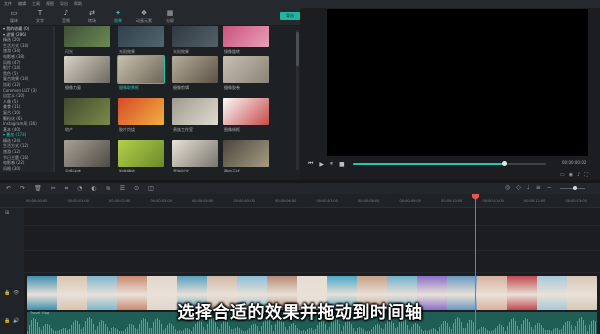 Image resolution: width=600 pixels, height=334 pixels. Describe the element at coordinates (290, 16) in the screenshot. I see `export-button: 导出` at that location.